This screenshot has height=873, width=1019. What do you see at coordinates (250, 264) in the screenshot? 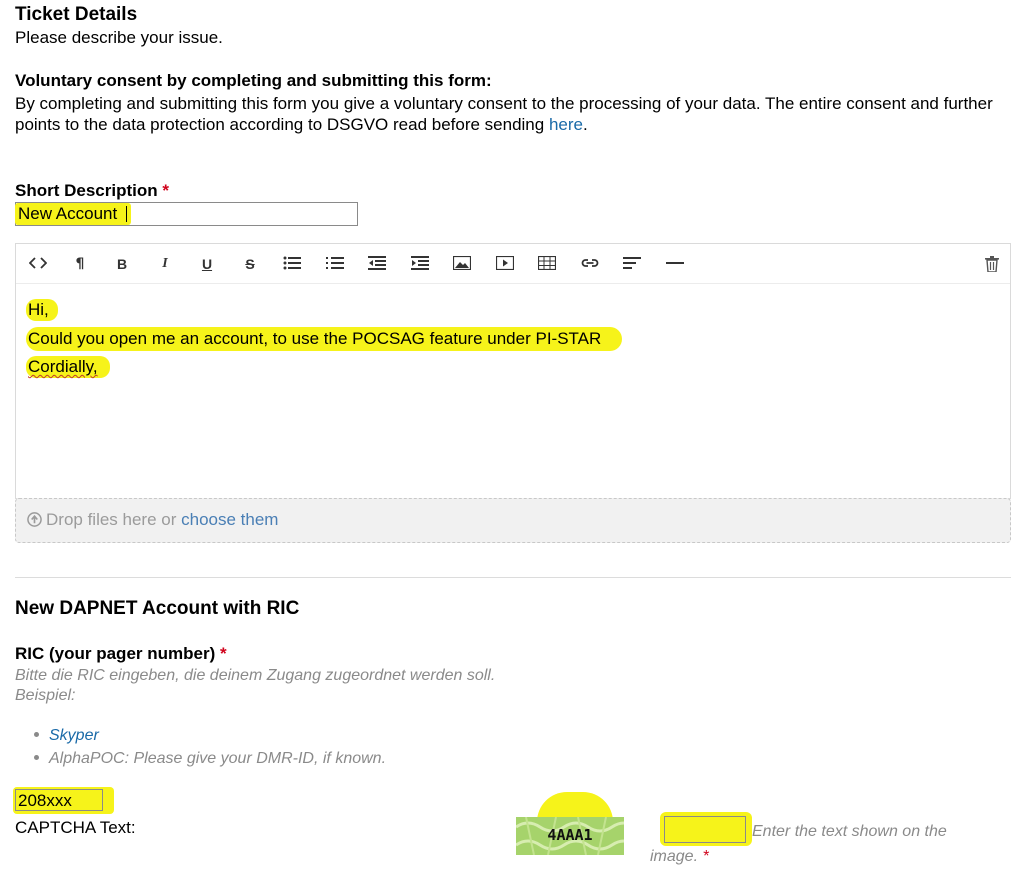
I see `strikethrough-icon: S` at bounding box center [250, 264].